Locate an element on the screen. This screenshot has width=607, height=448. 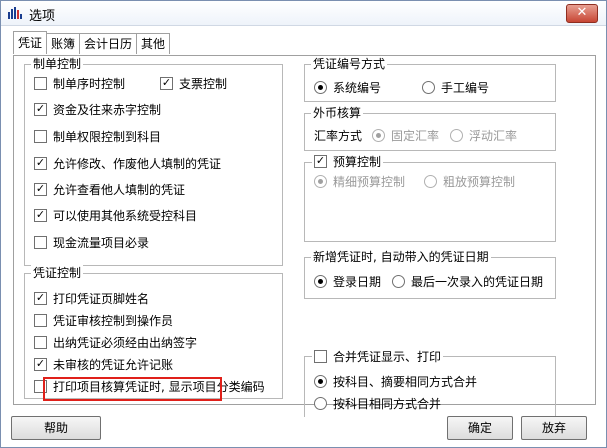
ok-button: 确定 is located at coordinates (480, 428).